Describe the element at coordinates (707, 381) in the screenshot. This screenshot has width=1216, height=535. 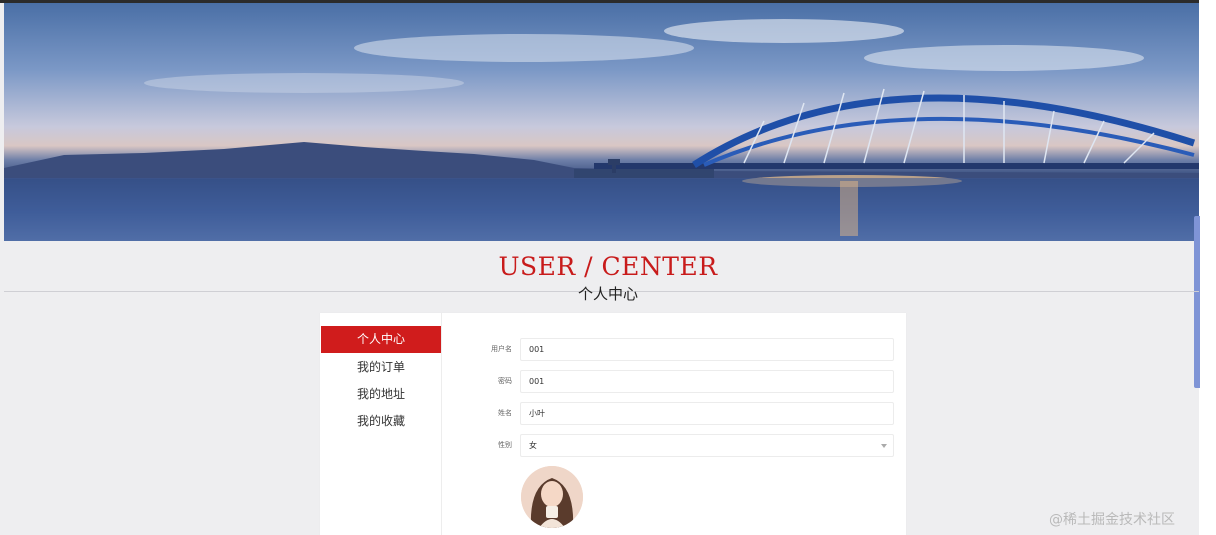
I see `password-input: 001` at that location.